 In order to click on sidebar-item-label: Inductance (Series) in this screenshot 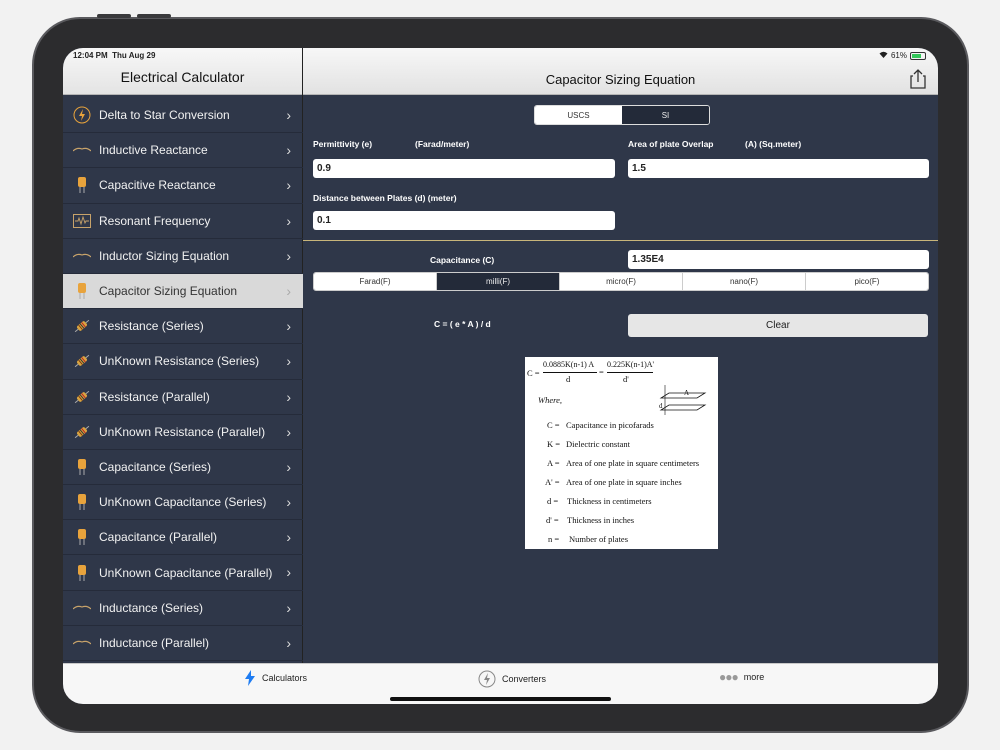, I will do `click(151, 607)`.